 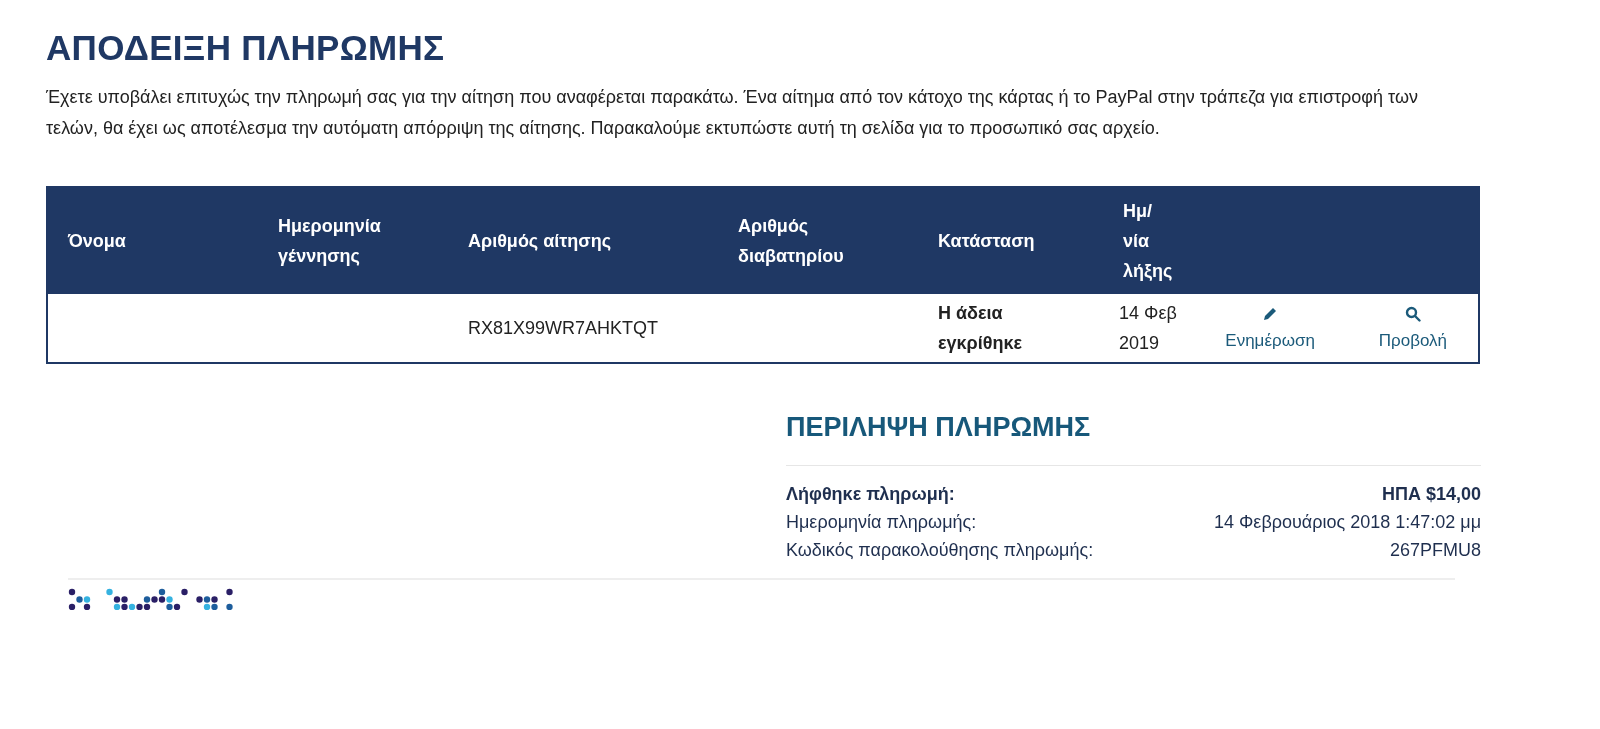 What do you see at coordinates (583, 328) in the screenshot?
I see `table-cell: RX81X99WR7AHKTQT` at bounding box center [583, 328].